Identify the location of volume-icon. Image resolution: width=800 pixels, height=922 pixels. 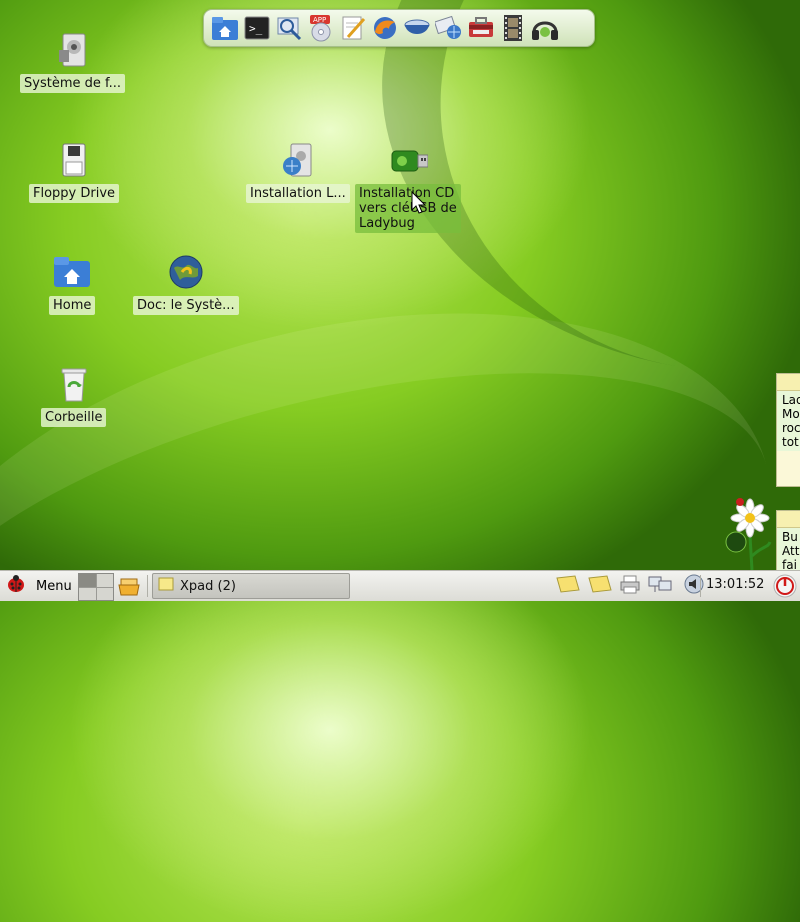
(694, 586).